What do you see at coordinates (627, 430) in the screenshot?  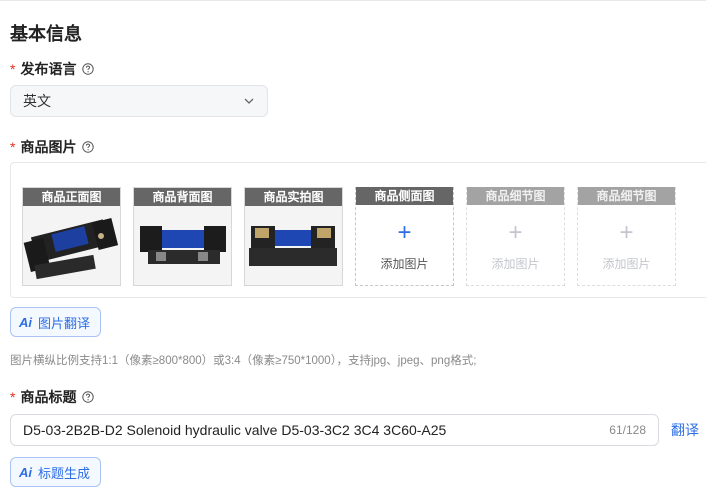 I see `char-counter: 61/128` at bounding box center [627, 430].